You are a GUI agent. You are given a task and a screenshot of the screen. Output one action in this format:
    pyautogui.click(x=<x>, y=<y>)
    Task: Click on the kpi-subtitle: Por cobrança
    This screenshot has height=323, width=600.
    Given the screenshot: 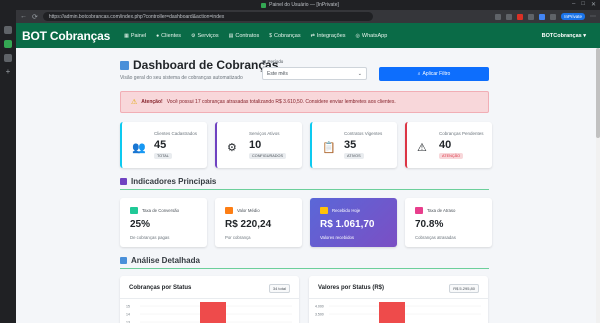 What is the action you would take?
    pyautogui.click(x=238, y=237)
    